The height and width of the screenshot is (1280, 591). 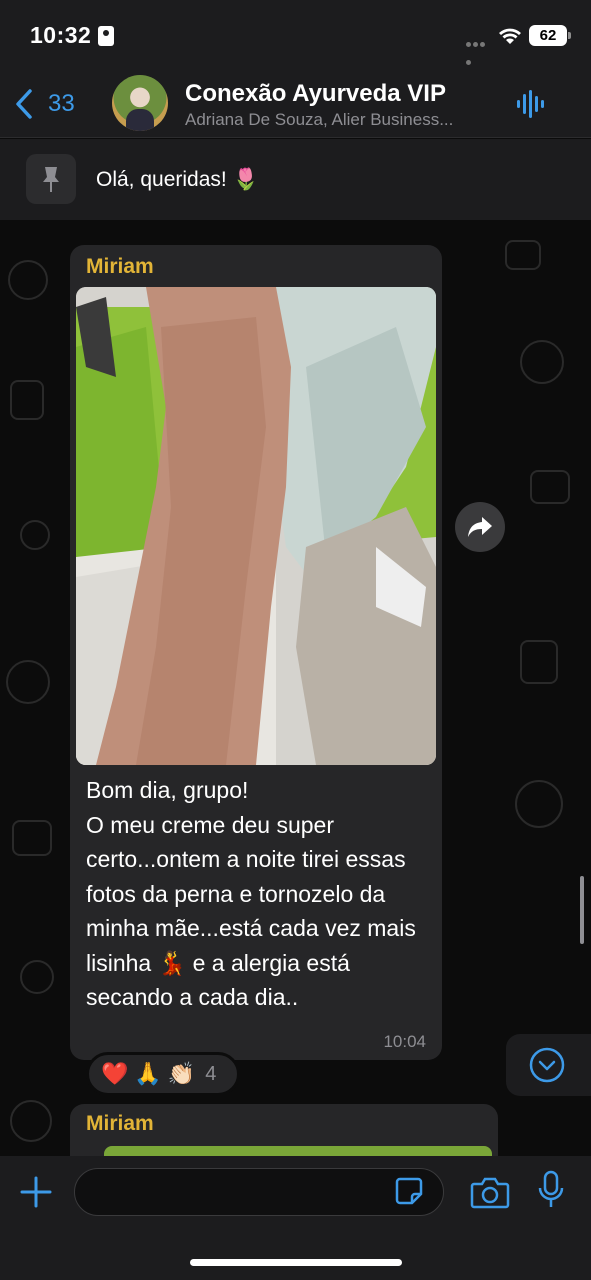 What do you see at coordinates (24, 104) in the screenshot?
I see `chevron-left-icon` at bounding box center [24, 104].